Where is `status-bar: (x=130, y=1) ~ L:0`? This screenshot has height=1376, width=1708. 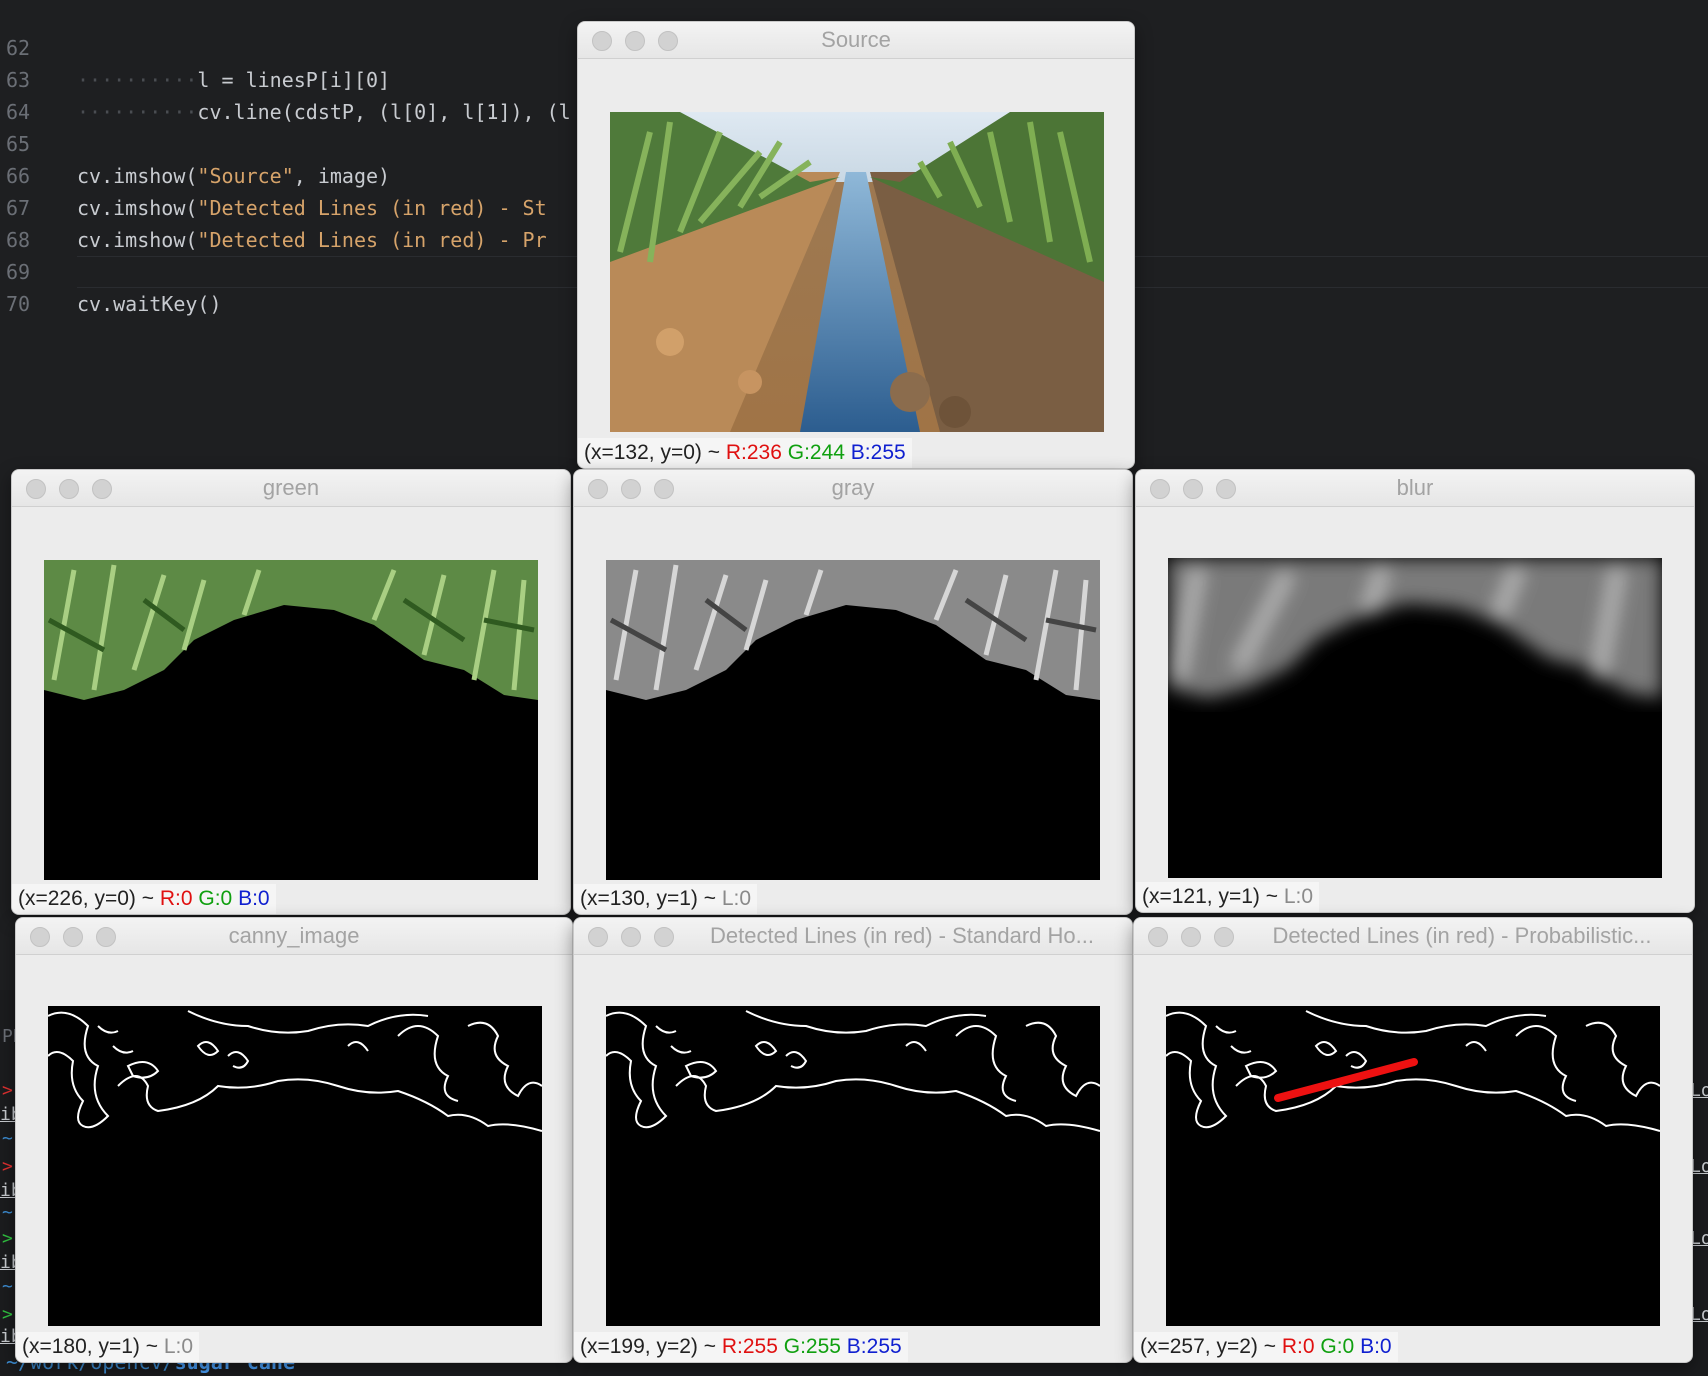 status-bar: (x=130, y=1) ~ L:0 is located at coordinates (666, 899).